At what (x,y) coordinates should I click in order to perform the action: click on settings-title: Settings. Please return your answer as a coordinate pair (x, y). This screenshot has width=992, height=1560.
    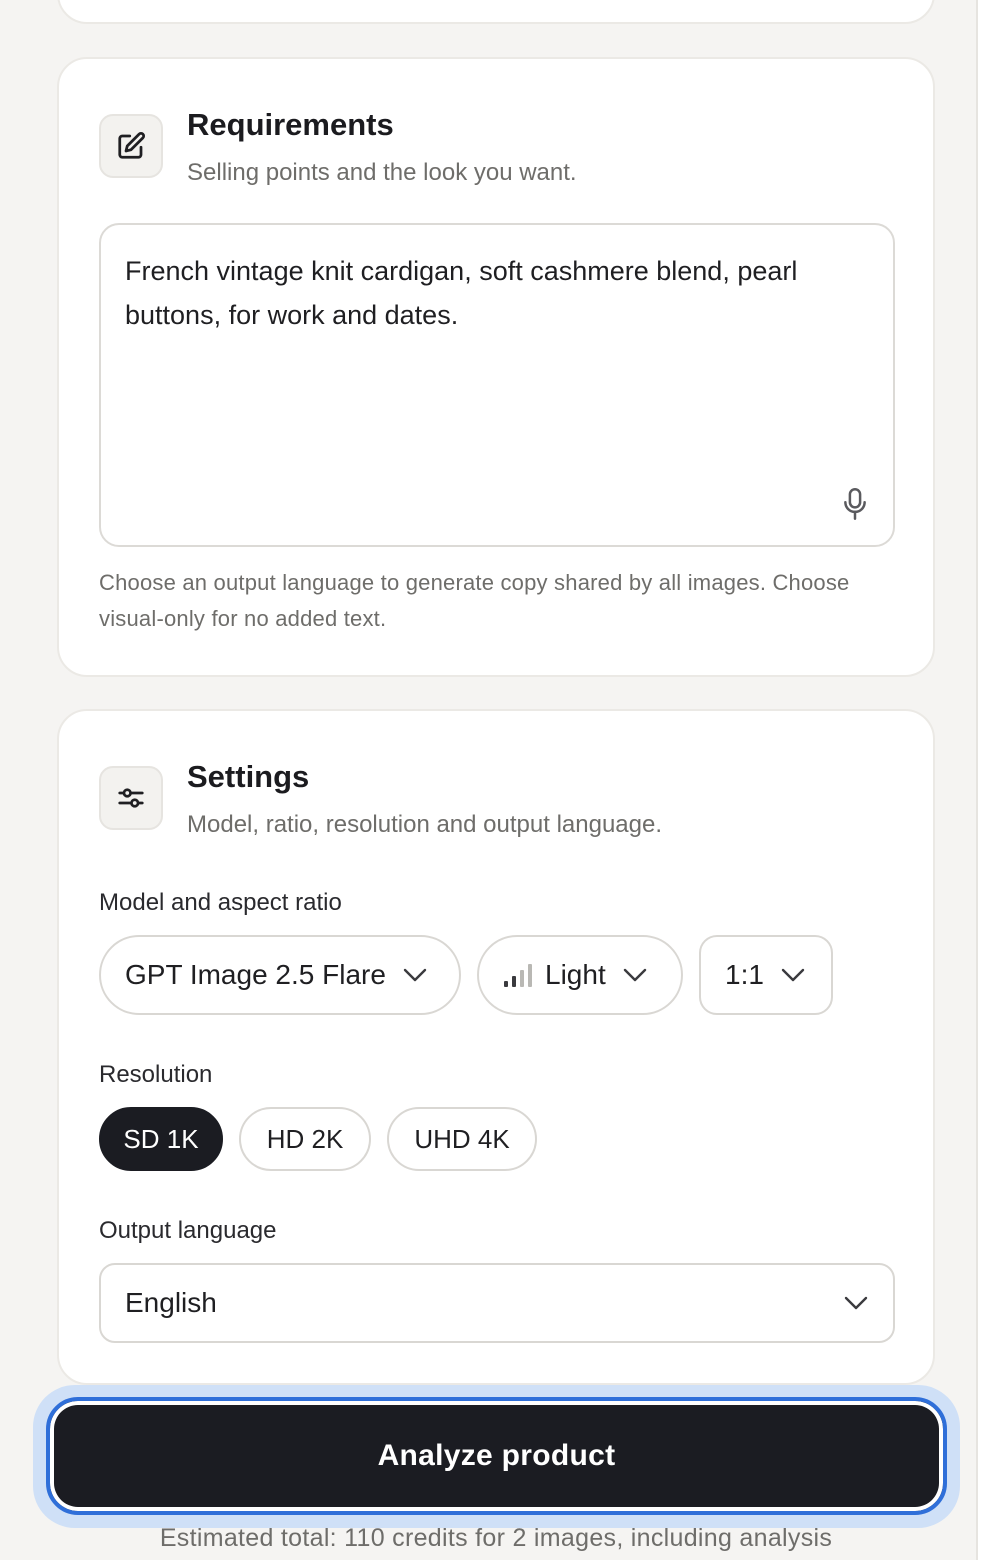
    Looking at the image, I should click on (248, 776).